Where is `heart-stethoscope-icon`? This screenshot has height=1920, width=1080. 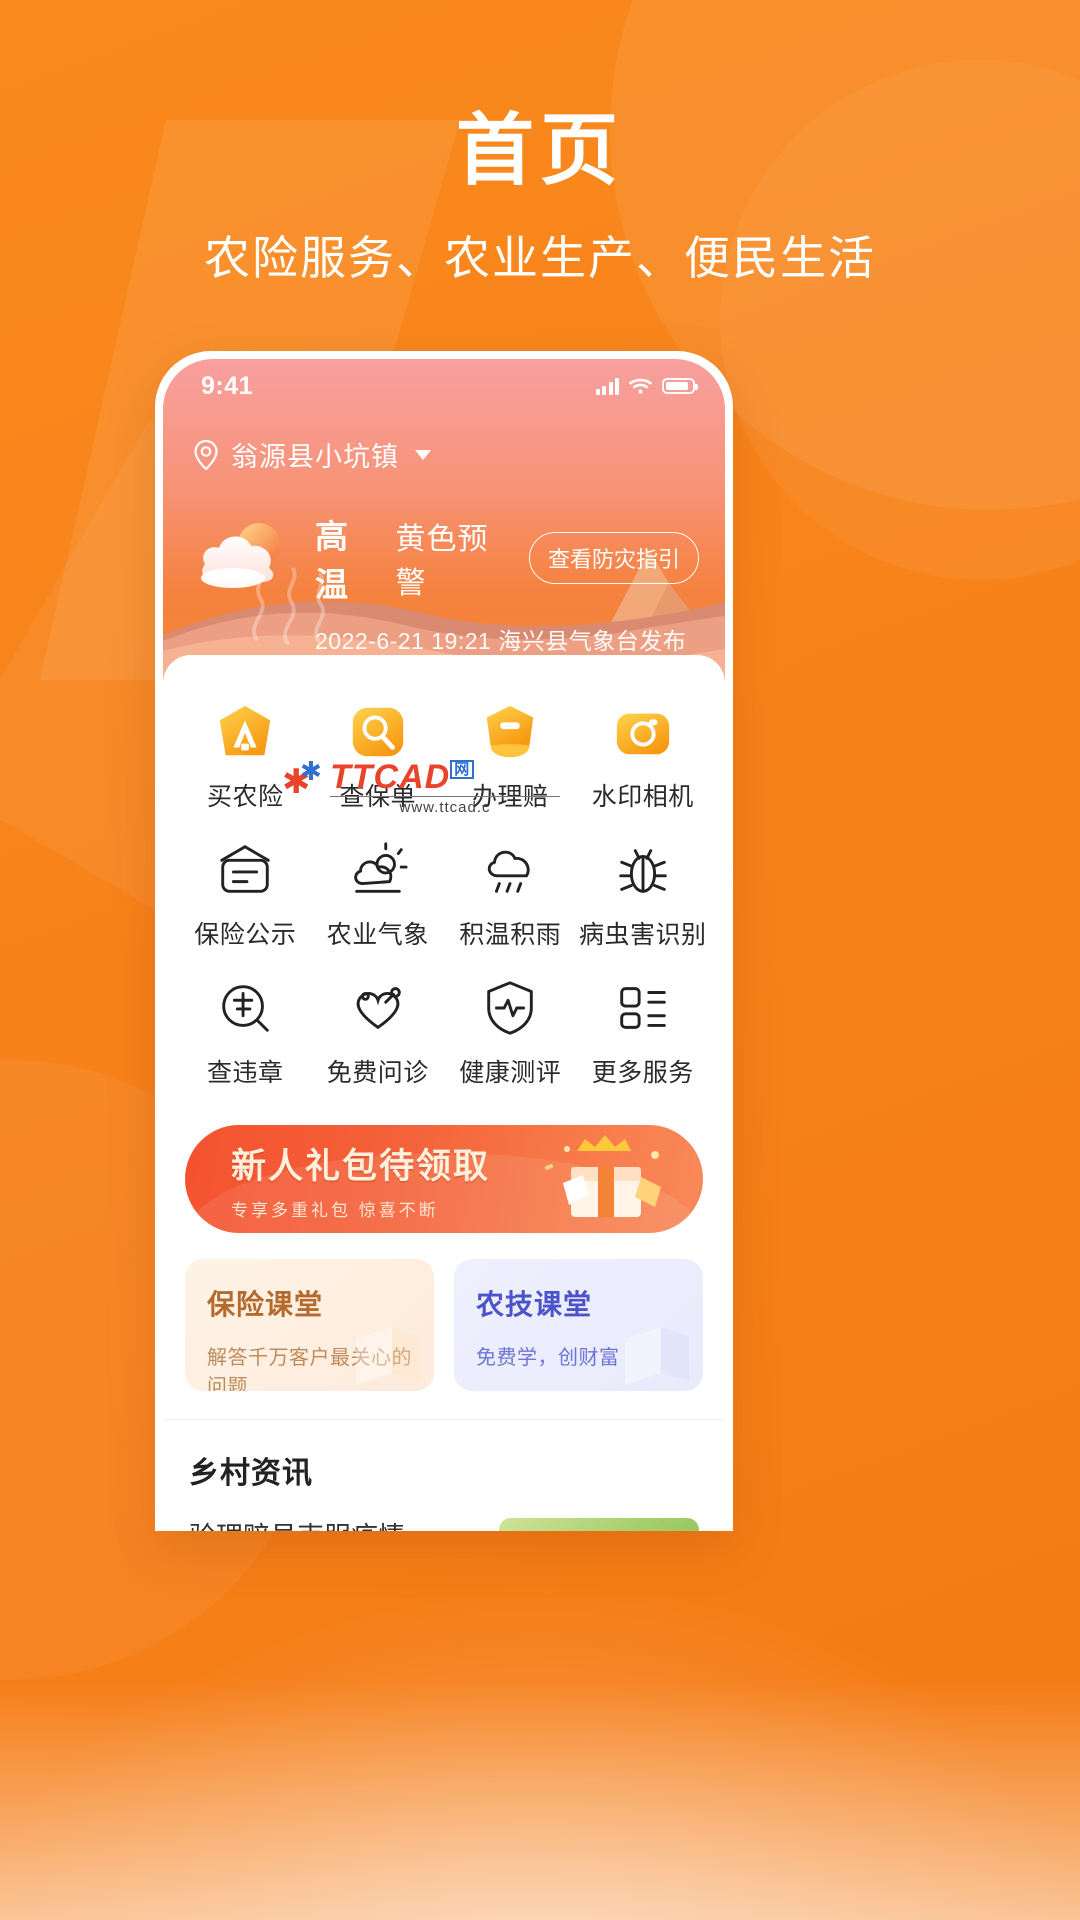 heart-stethoscope-icon is located at coordinates (378, 1008).